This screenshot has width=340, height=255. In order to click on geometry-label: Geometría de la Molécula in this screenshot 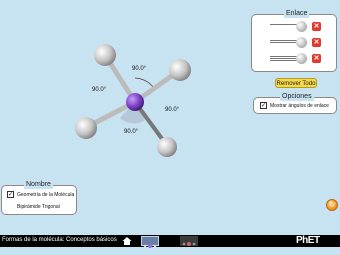, I will do `click(46, 195)`.